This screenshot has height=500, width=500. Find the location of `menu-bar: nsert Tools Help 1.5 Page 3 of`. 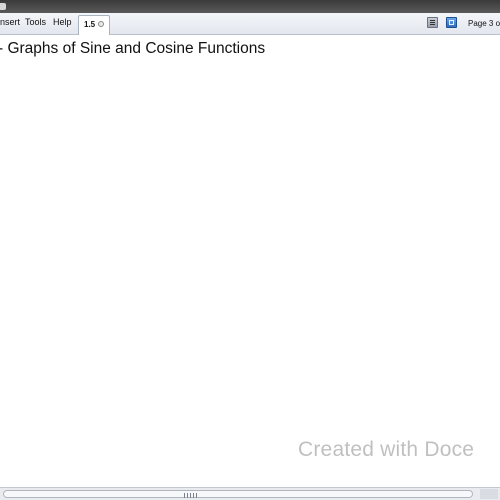

menu-bar: nsert Tools Help 1.5 Page 3 of is located at coordinates (250, 24).